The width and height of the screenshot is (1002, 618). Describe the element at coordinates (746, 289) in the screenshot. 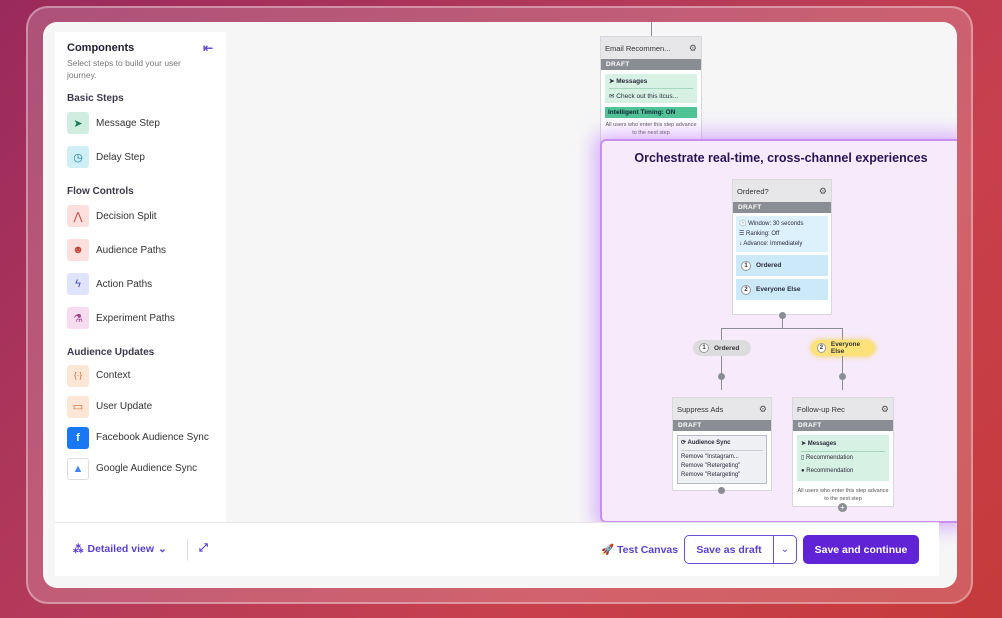

I see `path-number: 2` at that location.